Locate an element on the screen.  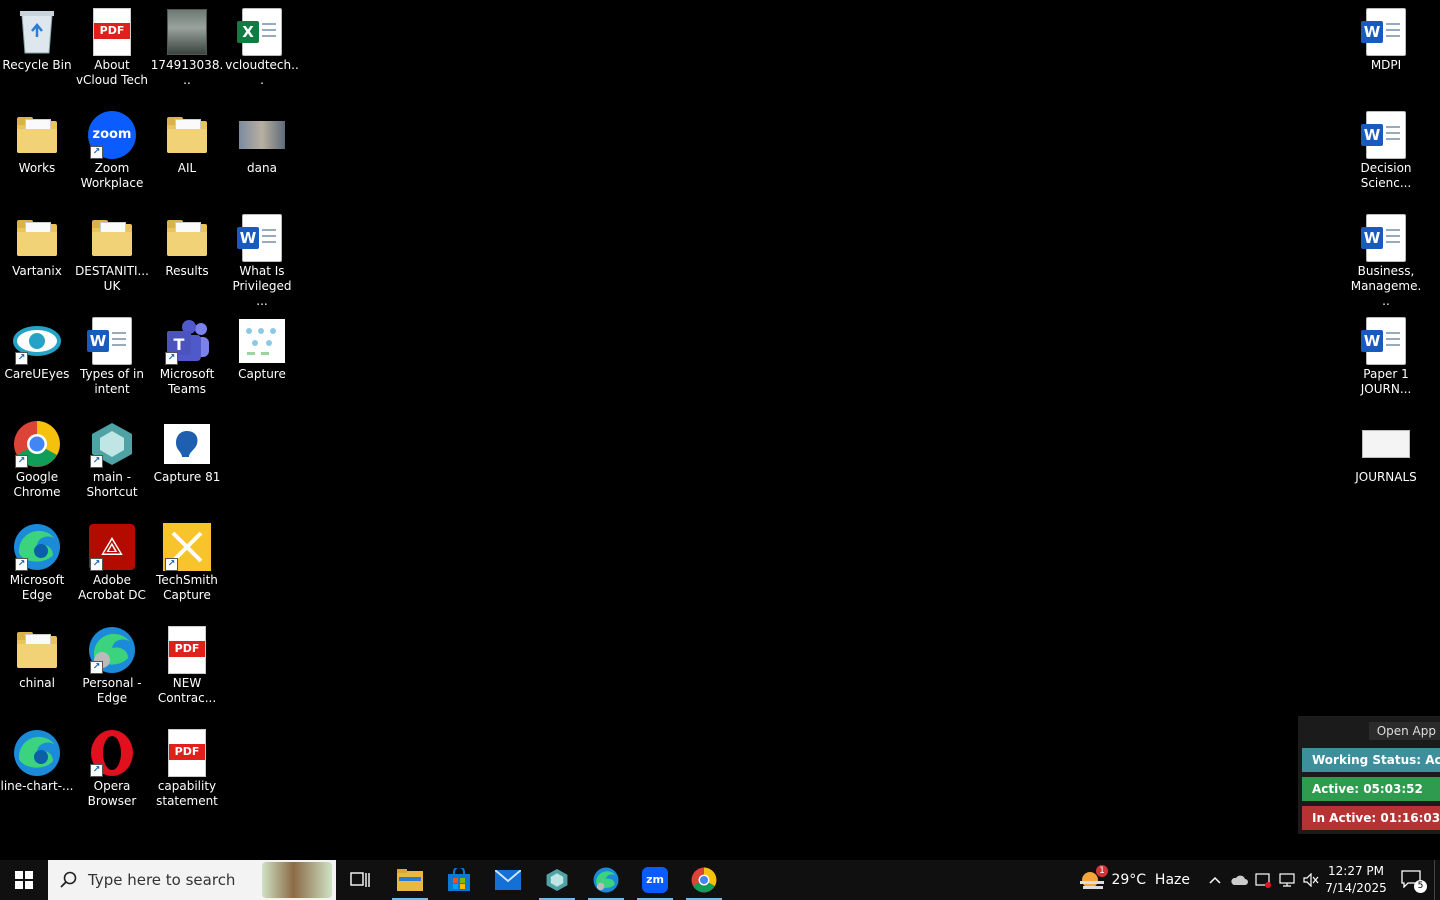
taskbar-microsoft-store is located at coordinates (459, 880).